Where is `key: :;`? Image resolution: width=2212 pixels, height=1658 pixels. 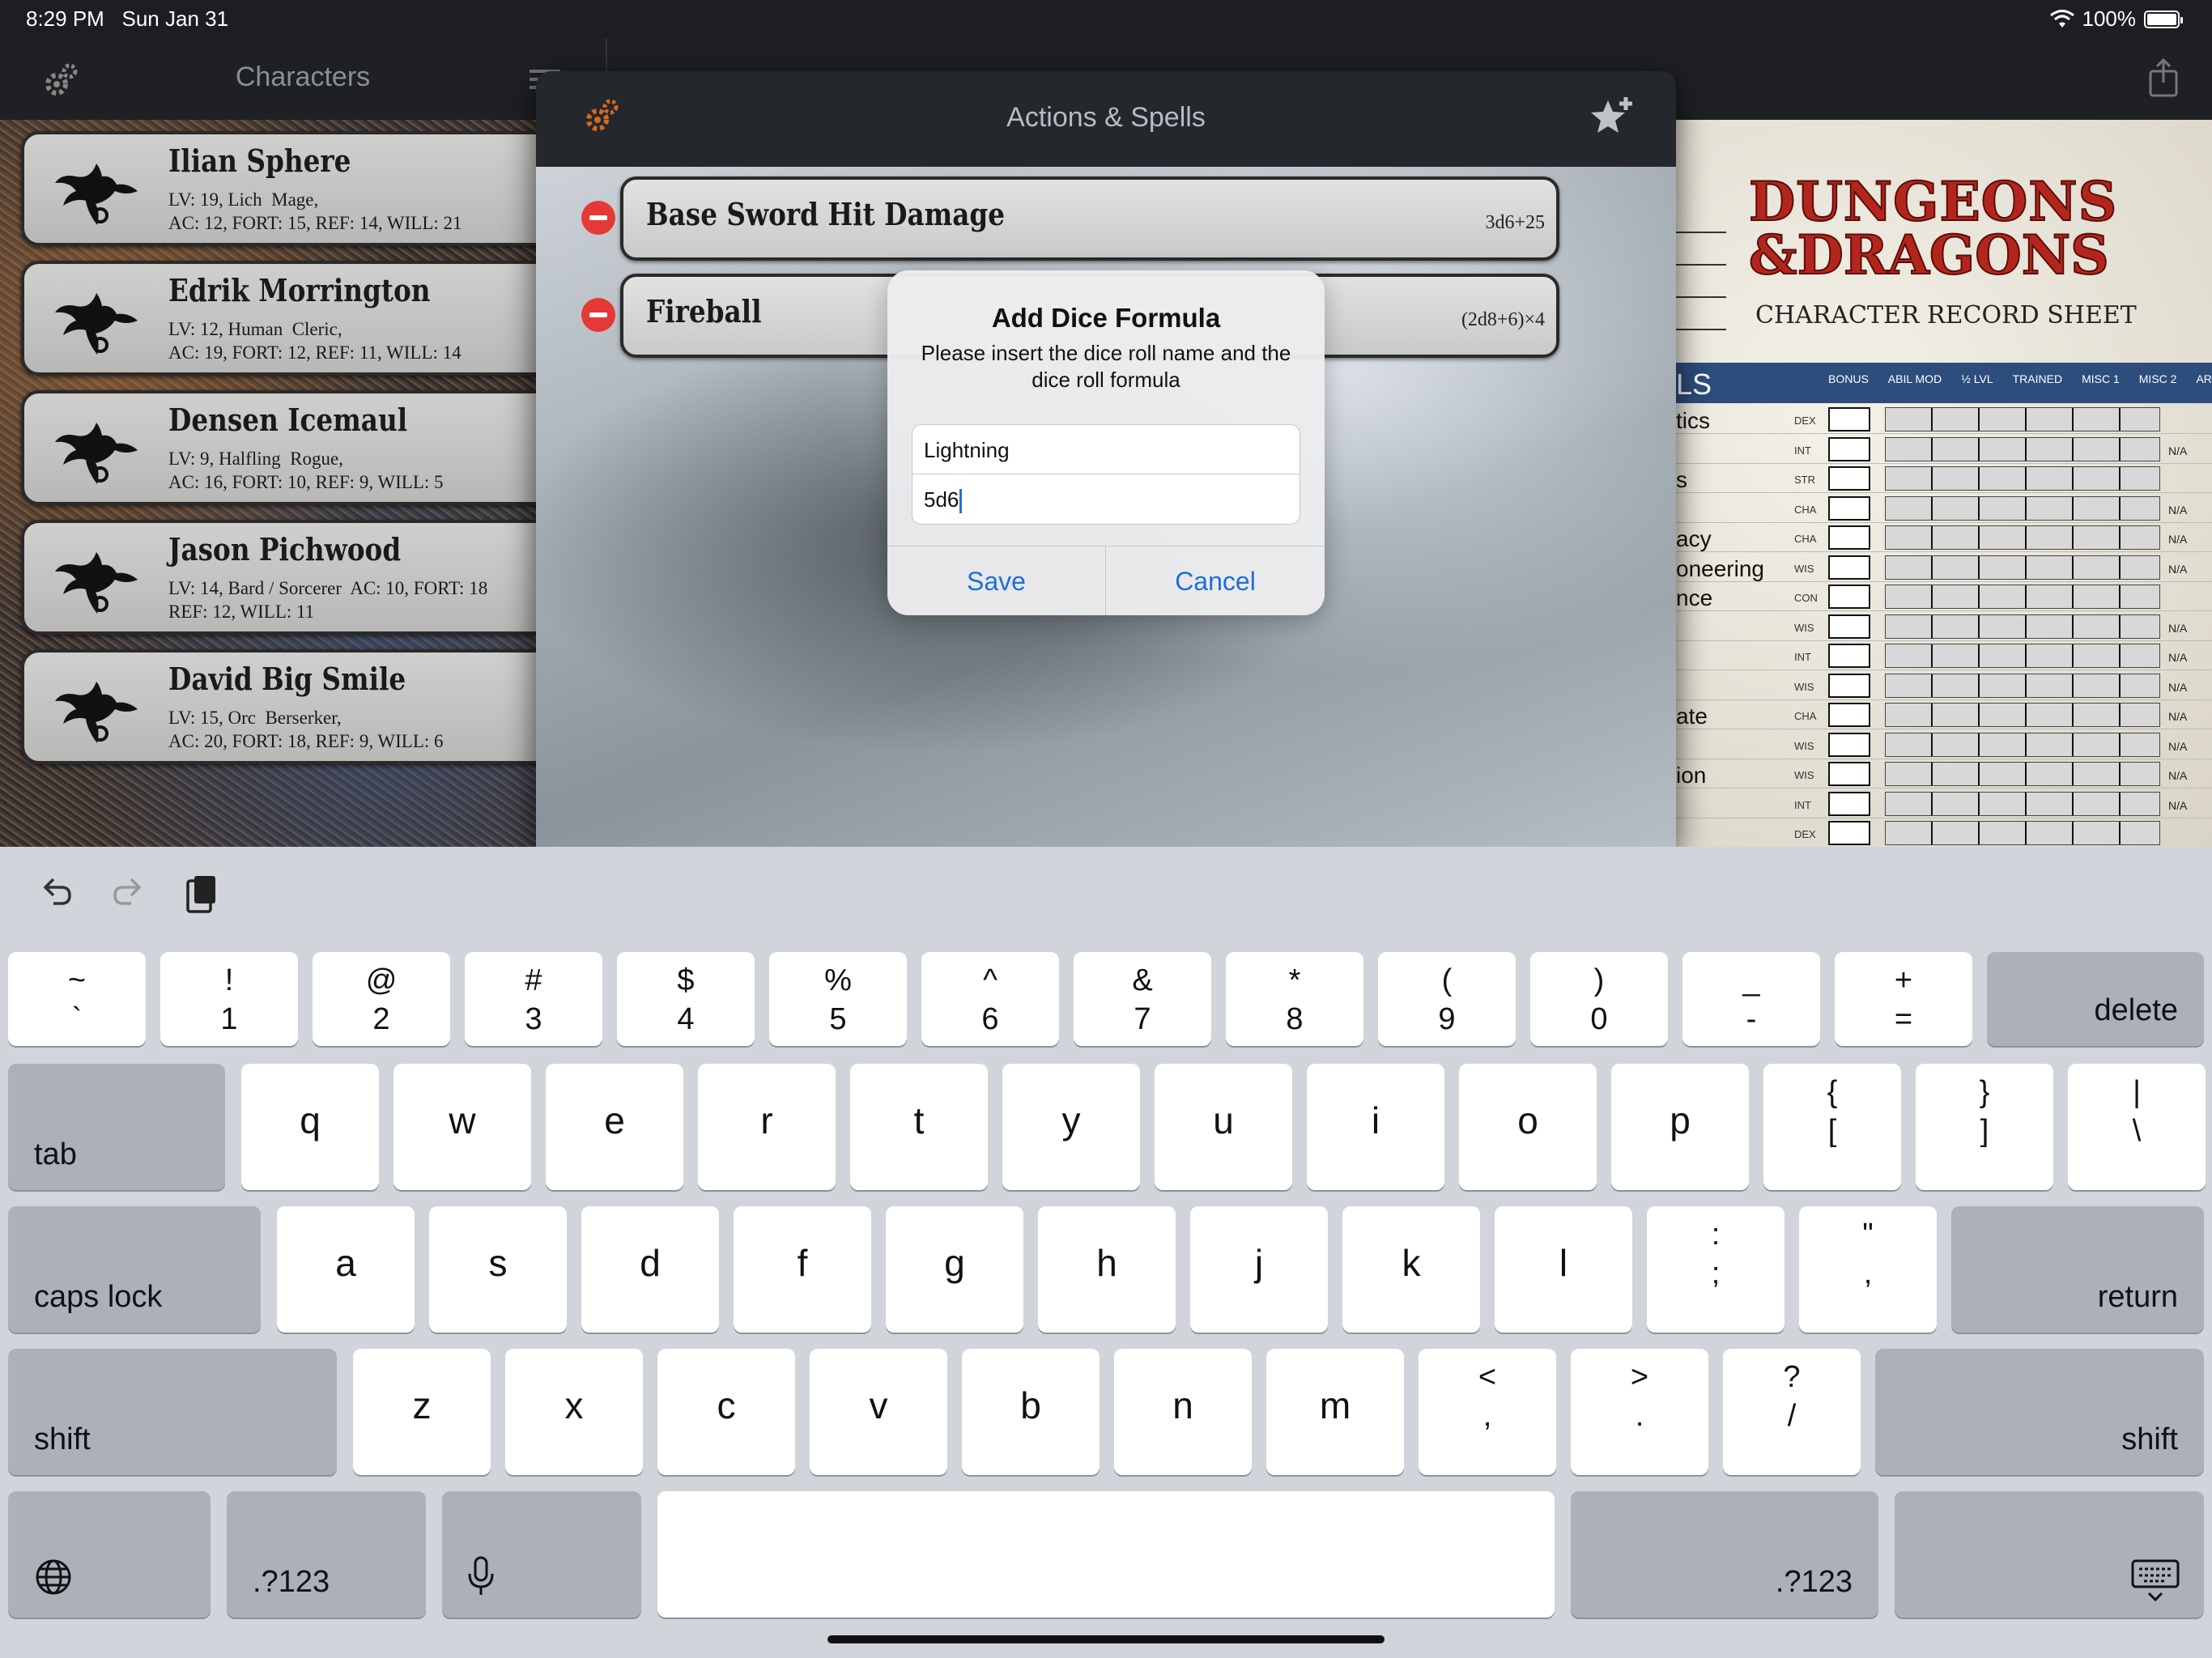
key: :; is located at coordinates (1715, 1269).